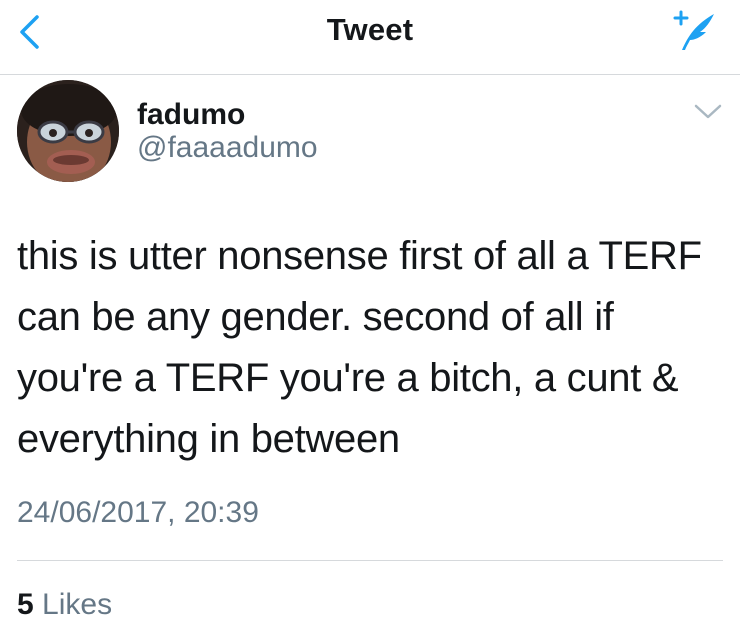 This screenshot has height=642, width=740. I want to click on likes-stat: 5 Likes, so click(64, 605).